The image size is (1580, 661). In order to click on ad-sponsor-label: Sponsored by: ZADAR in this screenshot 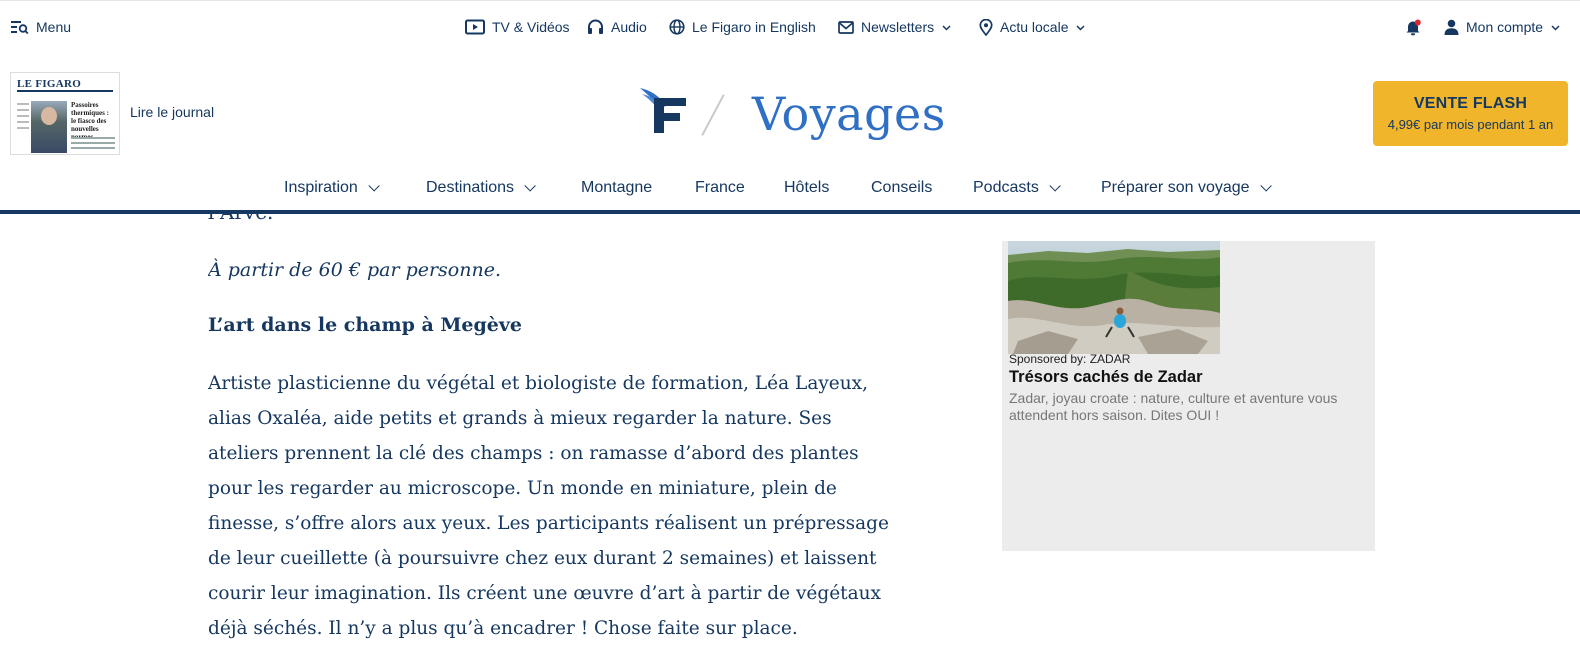, I will do `click(1070, 359)`.